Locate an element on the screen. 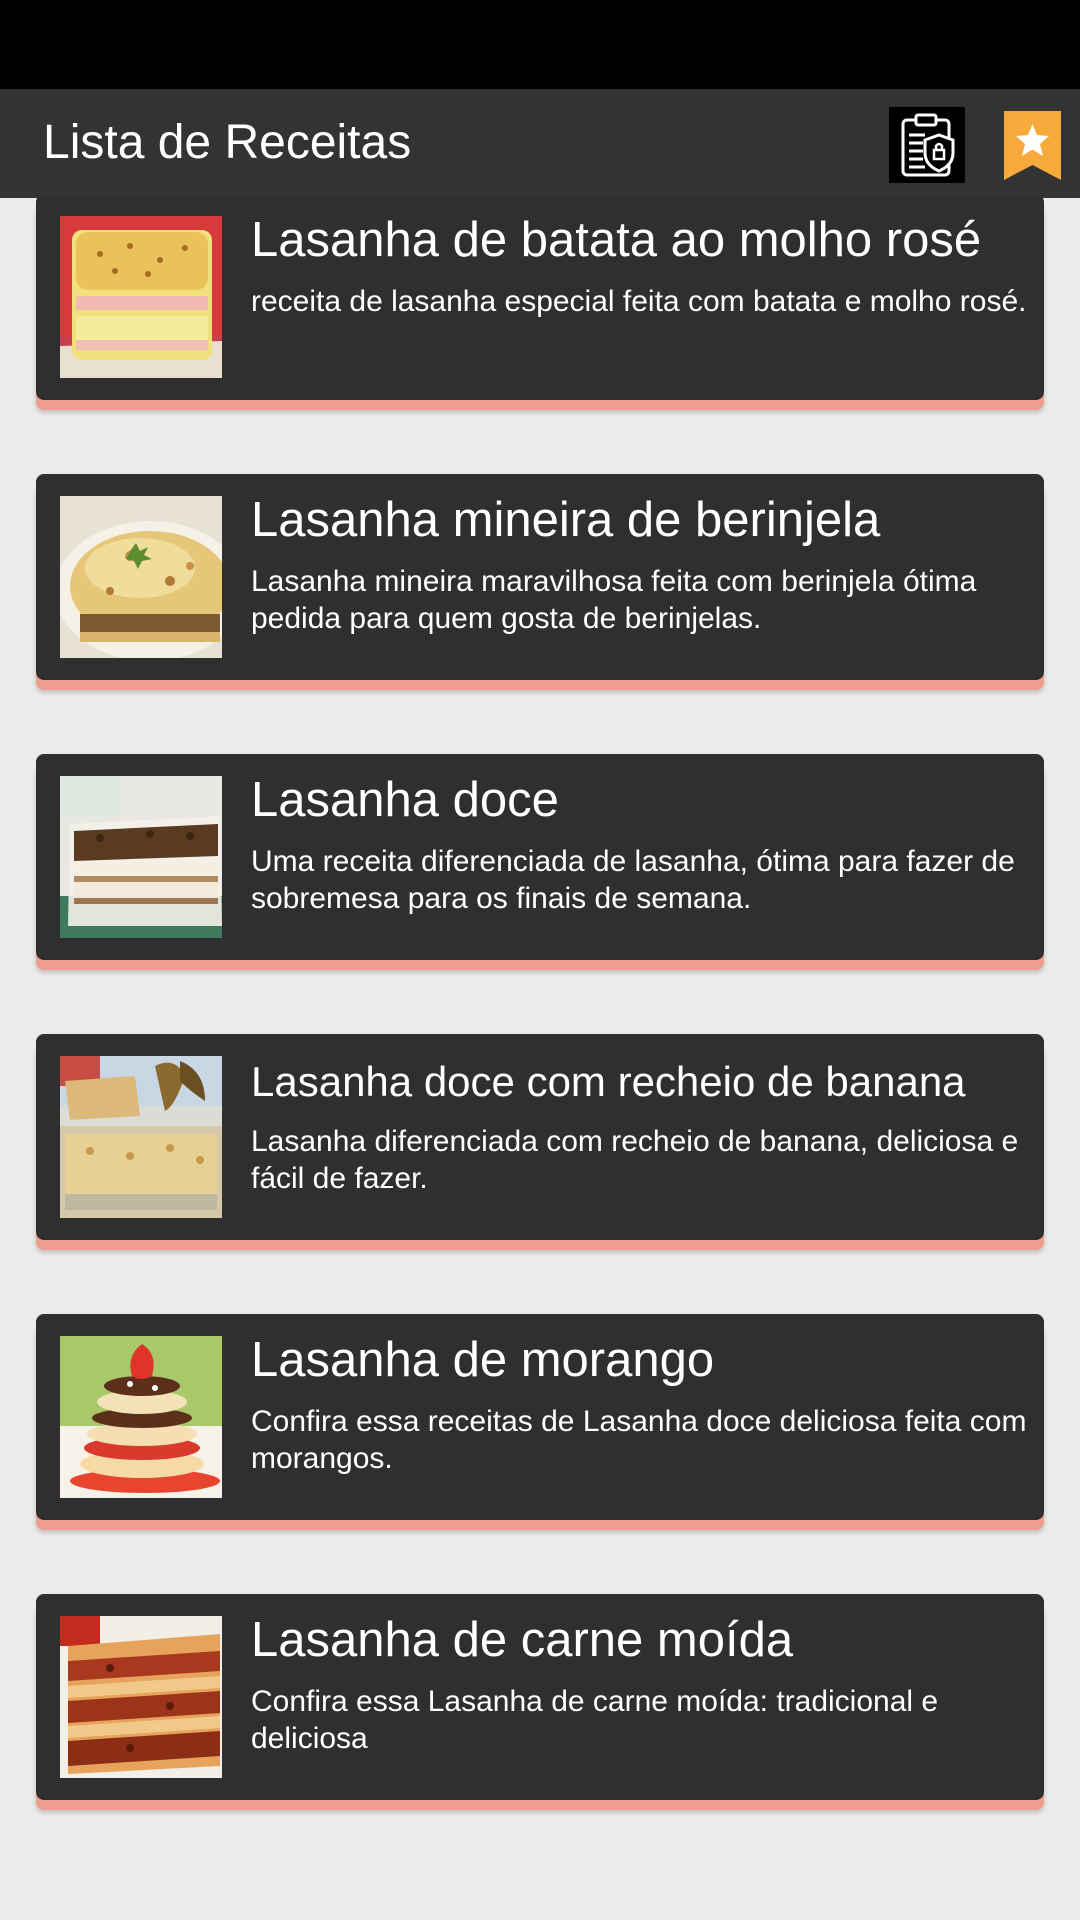 Image resolution: width=1080 pixels, height=1920 pixels. favorites-button is located at coordinates (1032, 145).